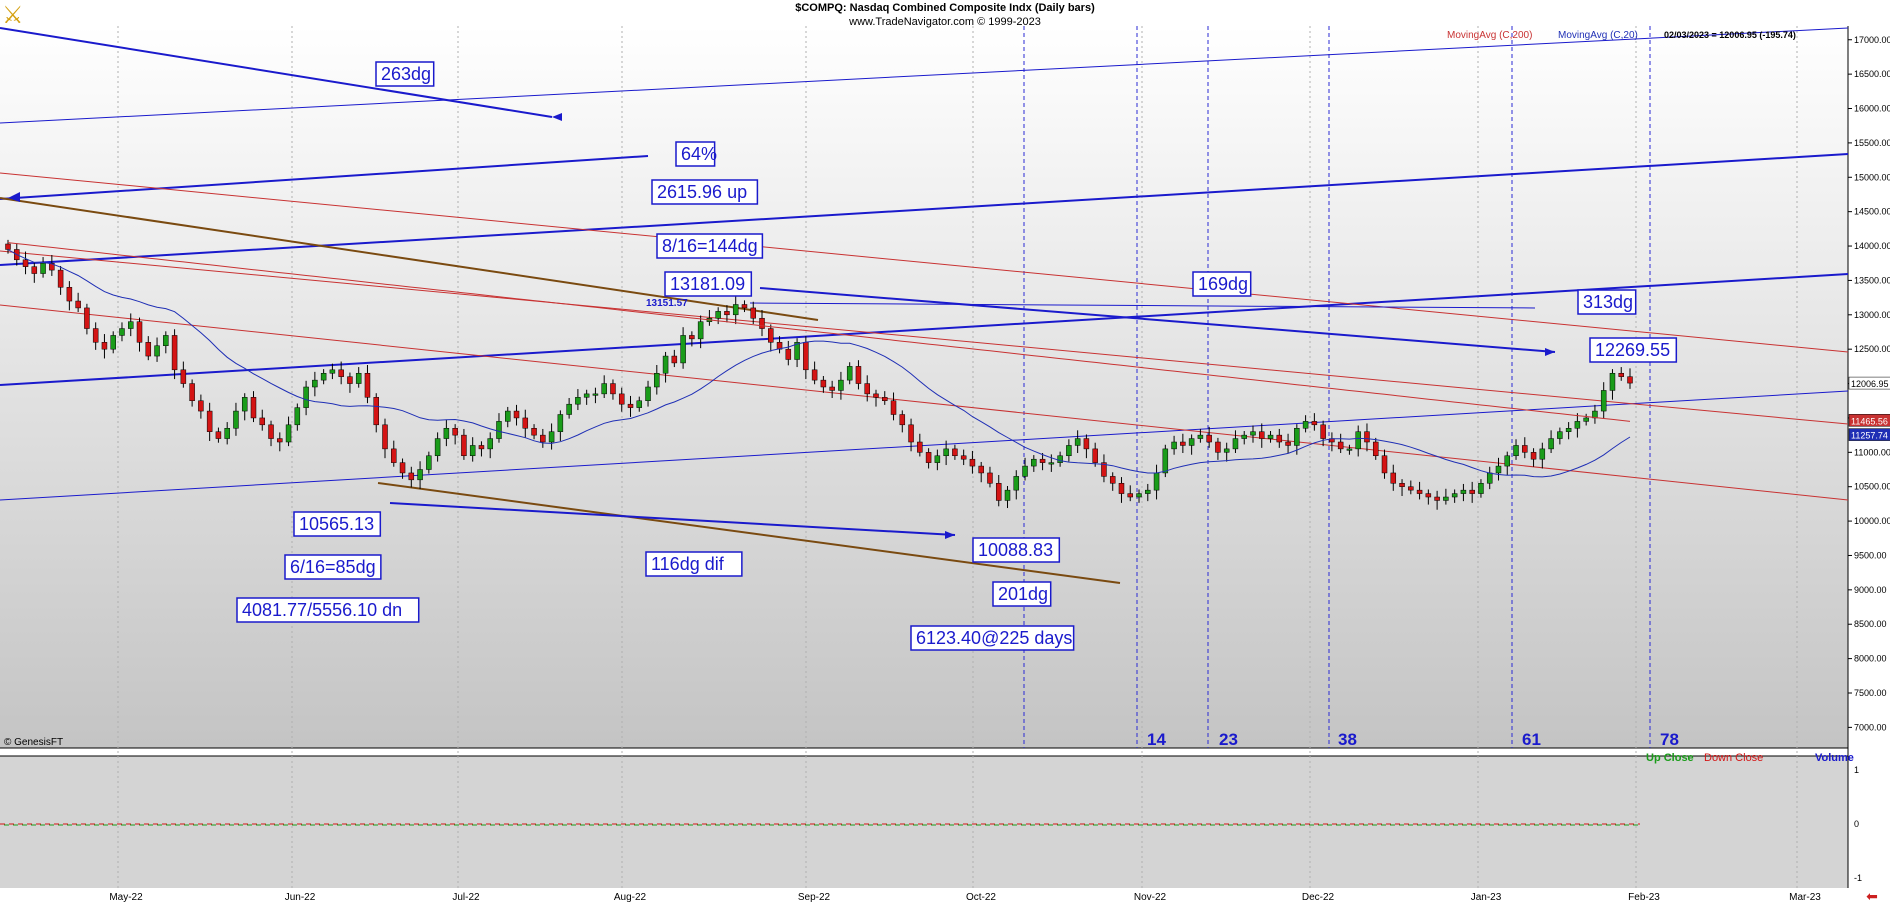  What do you see at coordinates (1856, 770) in the screenshot?
I see `volume-tick-label: 1` at bounding box center [1856, 770].